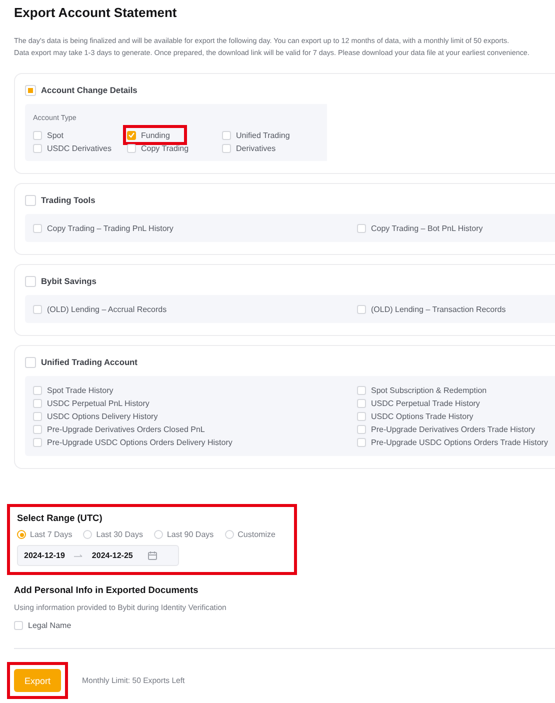 This screenshot has width=555, height=703. Describe the element at coordinates (96, 13) in the screenshot. I see `page-title: Export Account Statement` at that location.